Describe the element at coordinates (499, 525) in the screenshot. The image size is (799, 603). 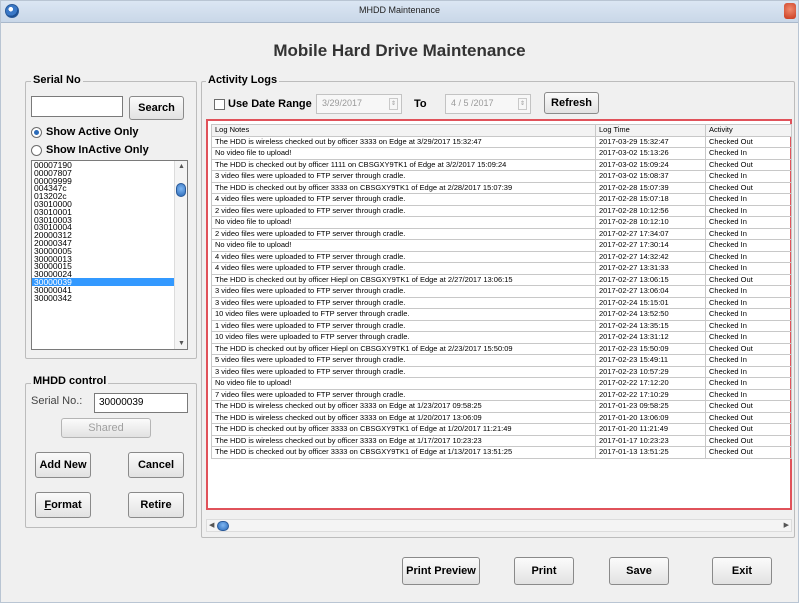
I see `activity-log-hscrollbar: ◀ ▶` at that location.